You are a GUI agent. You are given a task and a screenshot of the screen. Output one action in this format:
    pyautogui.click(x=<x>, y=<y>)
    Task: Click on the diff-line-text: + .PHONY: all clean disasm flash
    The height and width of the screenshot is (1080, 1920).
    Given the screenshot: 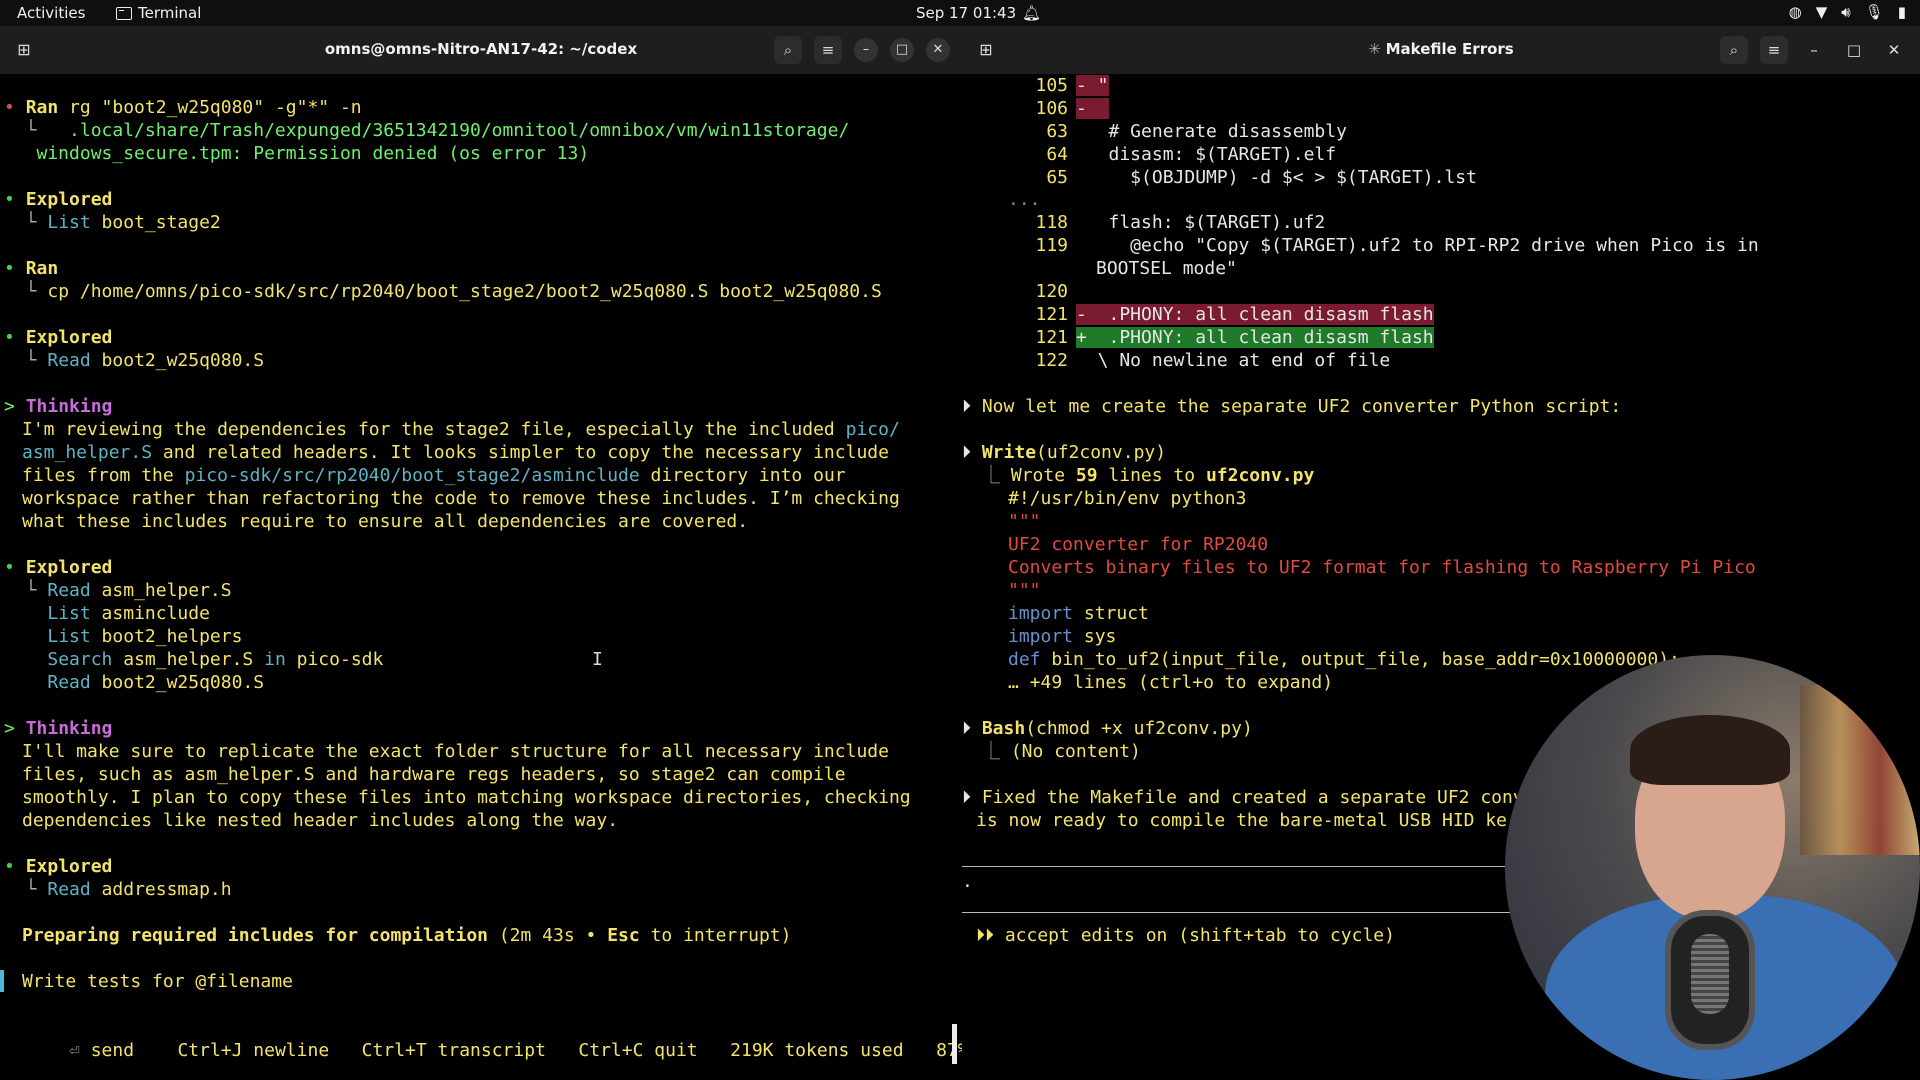 What is the action you would take?
    pyautogui.click(x=1255, y=337)
    